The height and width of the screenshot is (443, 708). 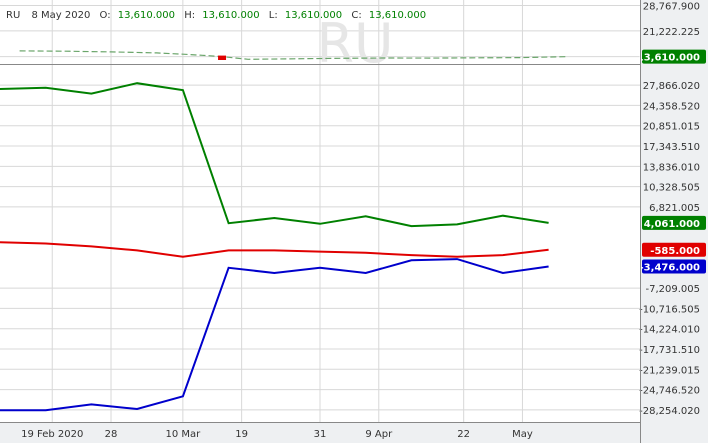 What do you see at coordinates (273, 15) in the screenshot?
I see `low-label: L:` at bounding box center [273, 15].